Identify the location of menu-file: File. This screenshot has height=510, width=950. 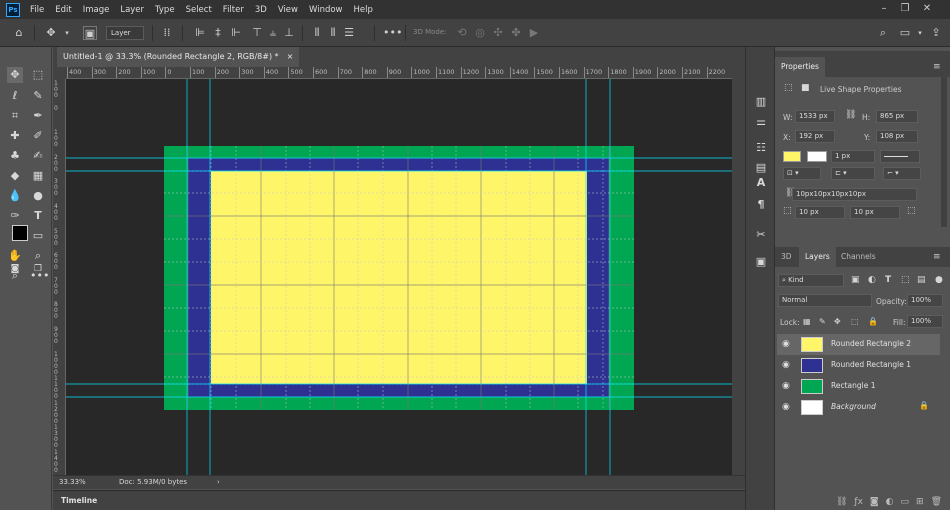
(37, 10).